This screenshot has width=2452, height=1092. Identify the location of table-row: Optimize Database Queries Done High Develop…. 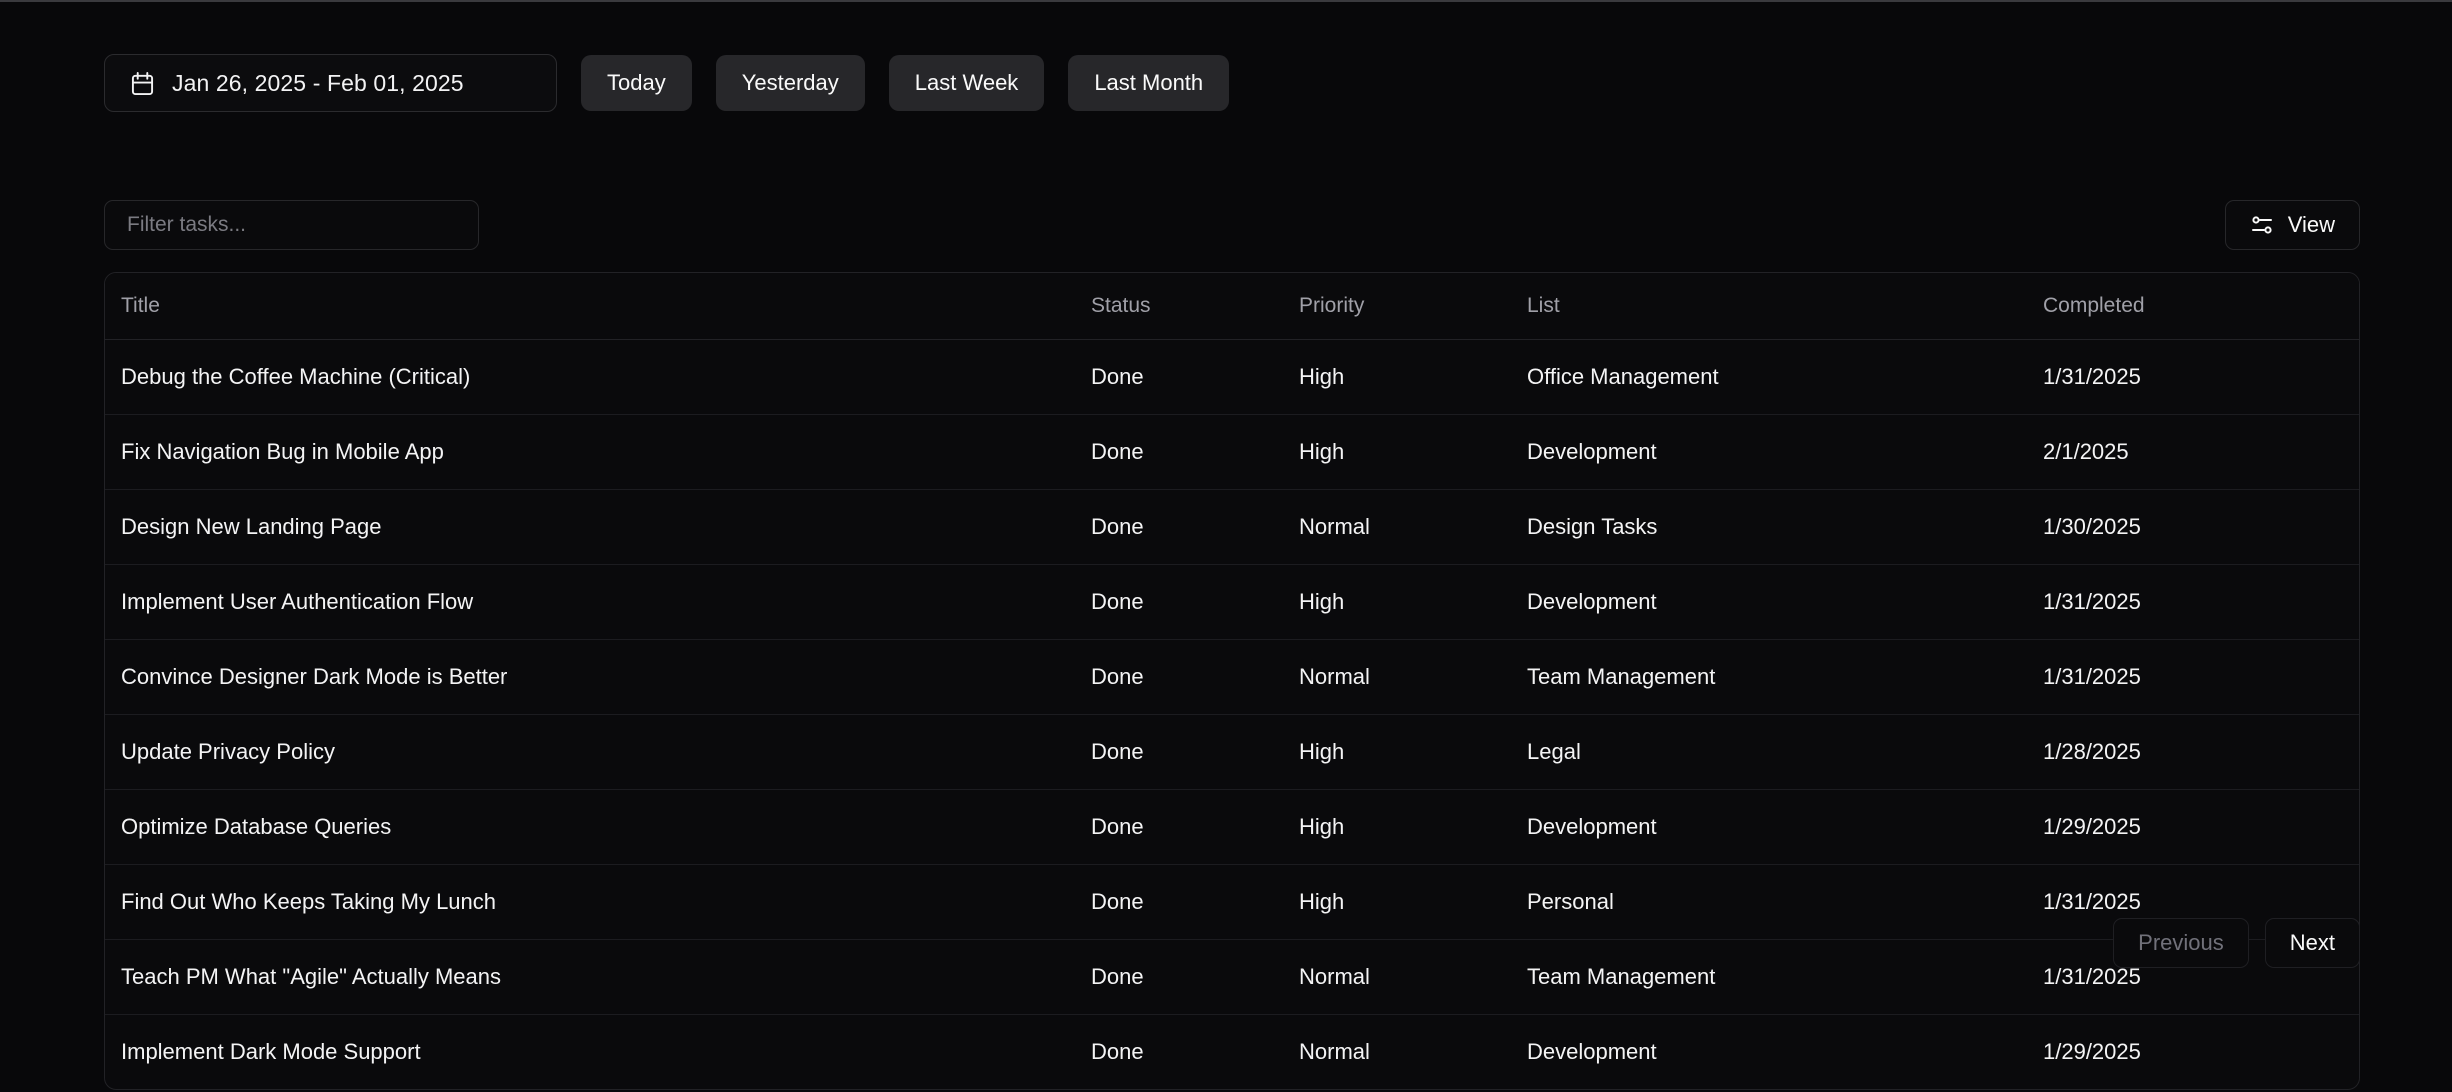
(1232, 827).